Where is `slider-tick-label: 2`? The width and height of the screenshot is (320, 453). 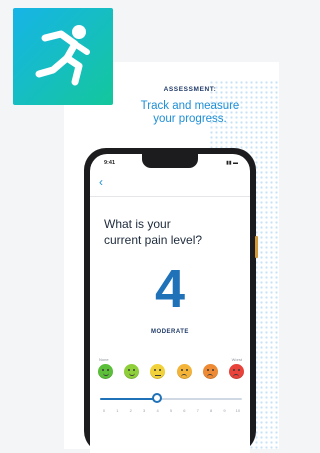
slider-tick-label: 2 is located at coordinates (130, 410).